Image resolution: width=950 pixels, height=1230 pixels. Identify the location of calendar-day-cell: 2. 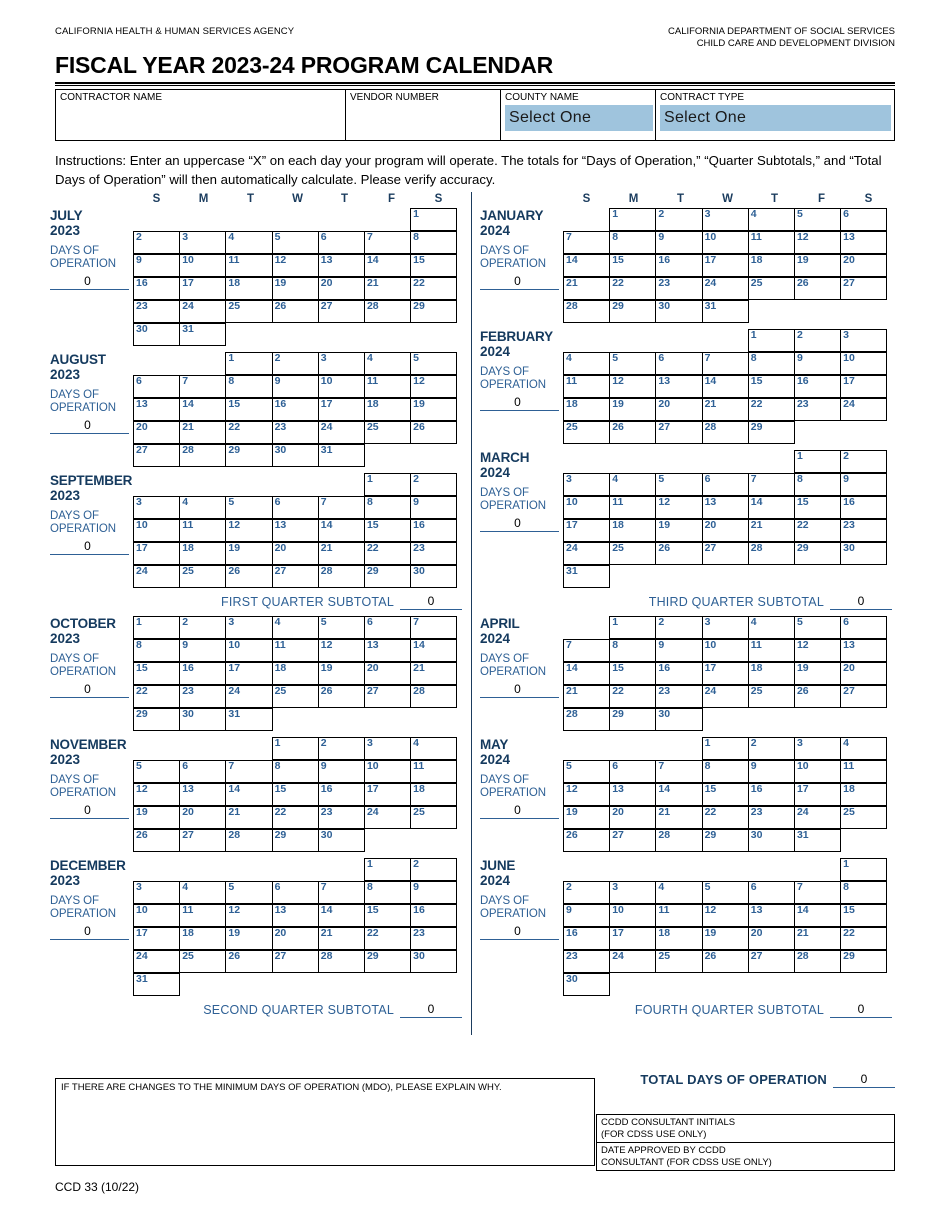
(434, 484).